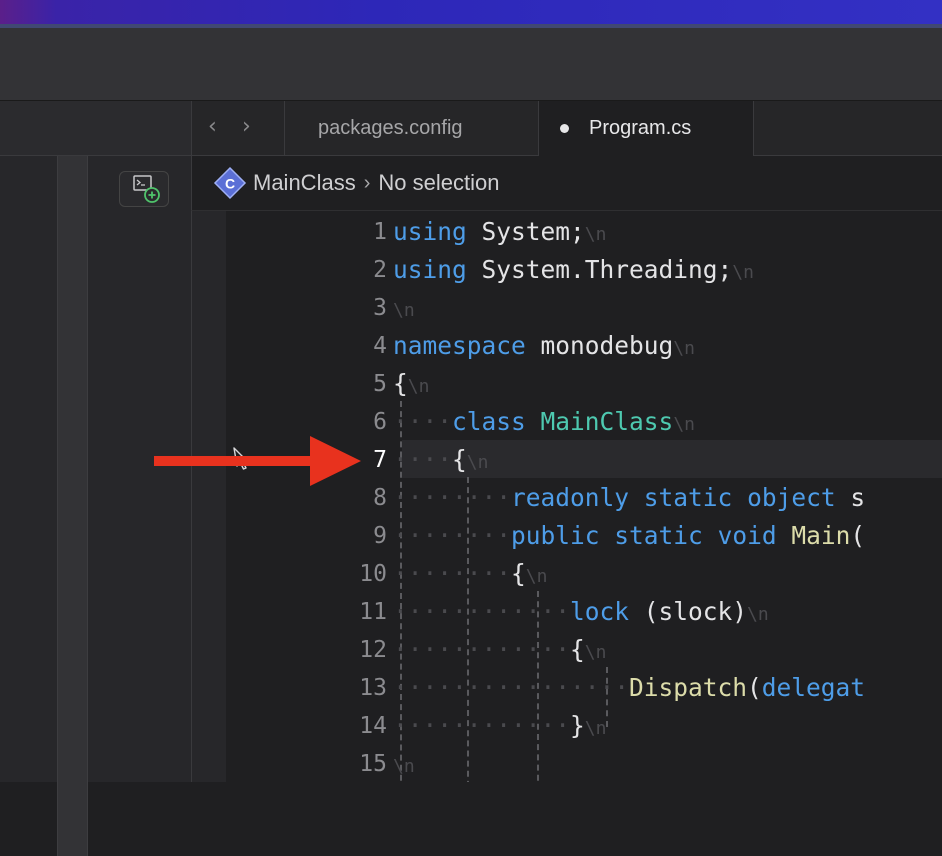  Describe the element at coordinates (640, 128) in the screenshot. I see `tab-label: Program.cs` at that location.